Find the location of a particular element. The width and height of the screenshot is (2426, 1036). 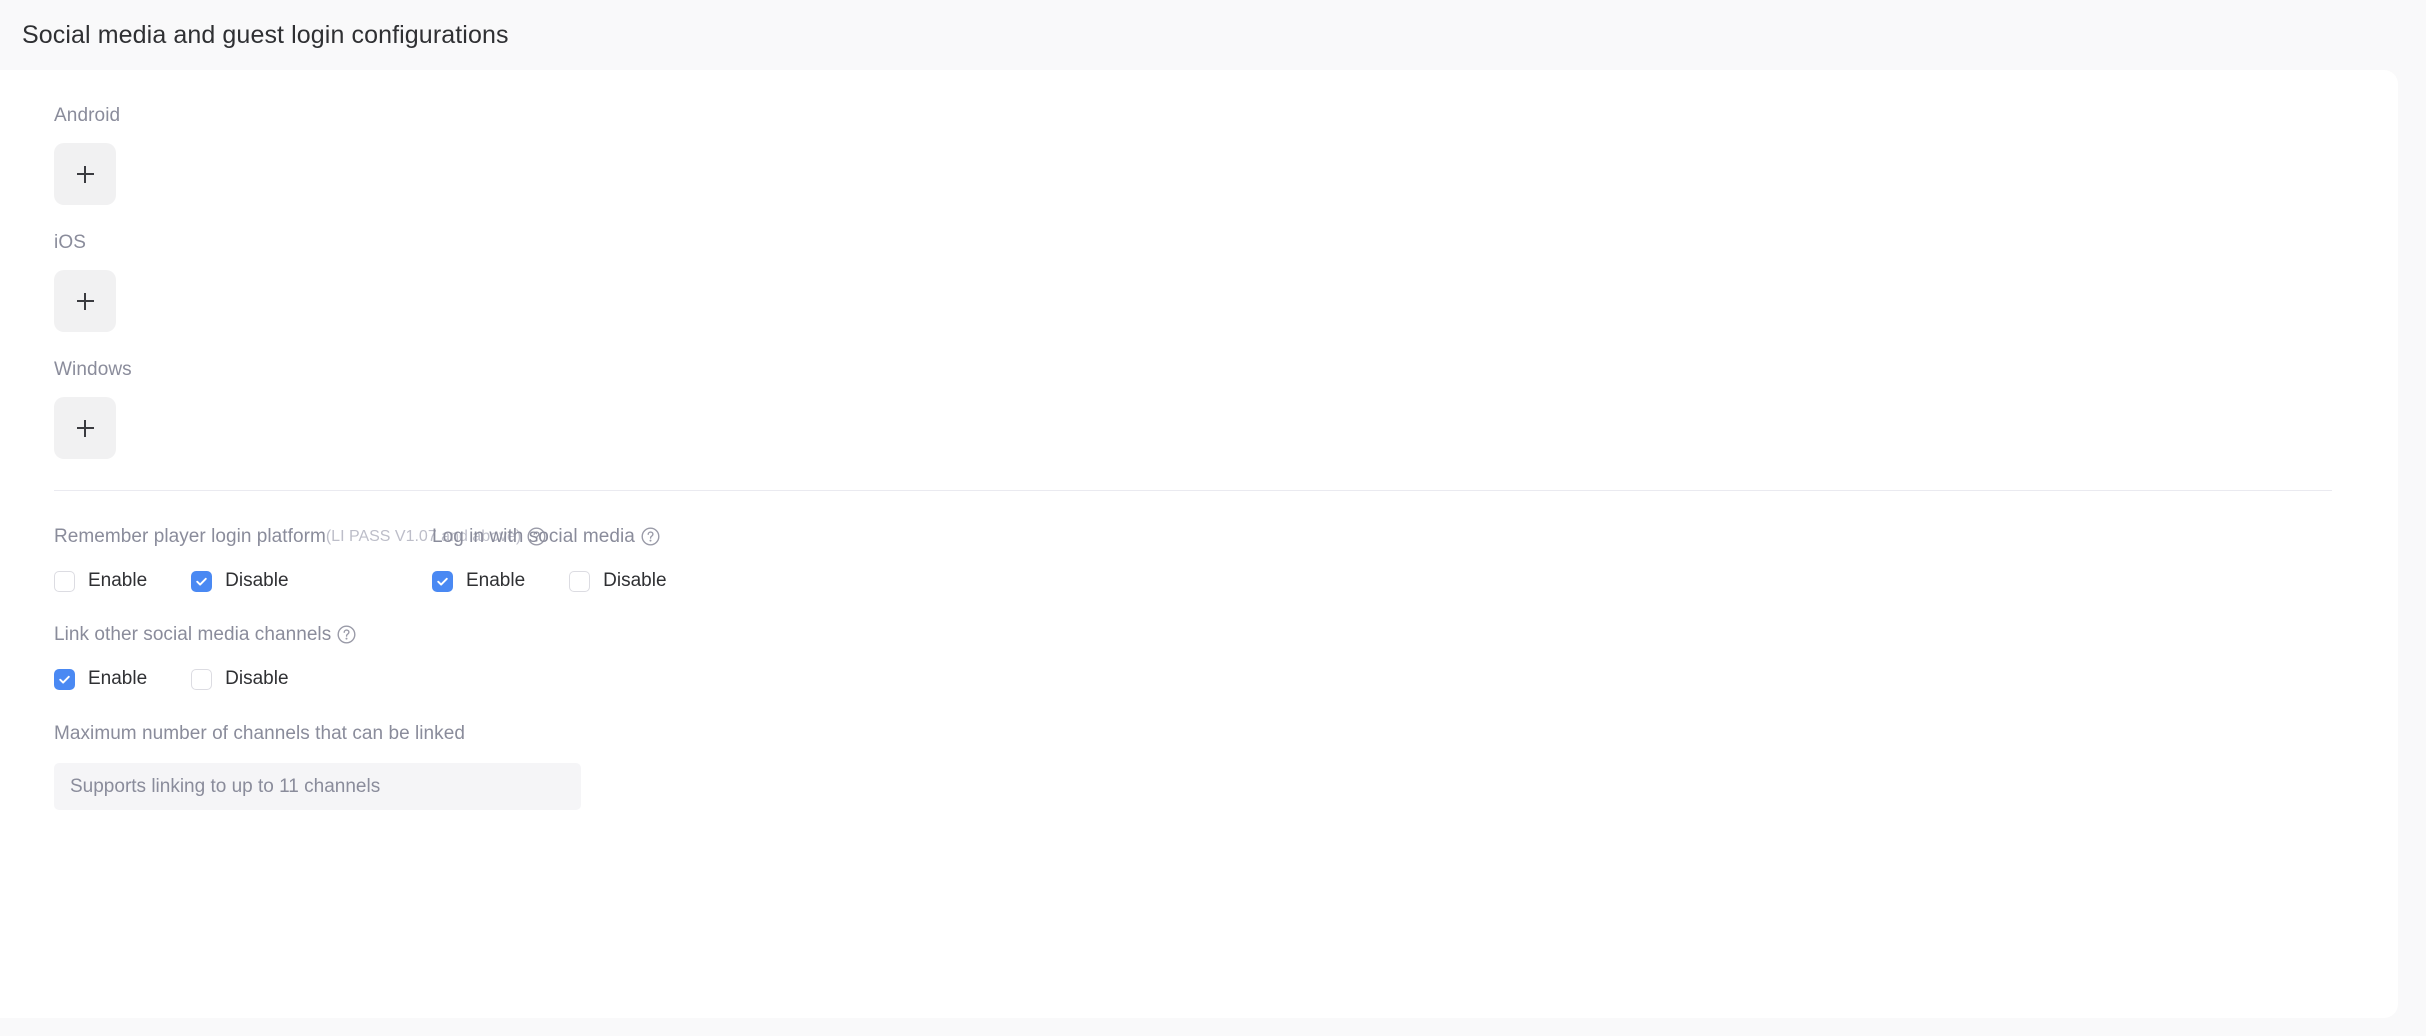

link-channels-enable-label: Enable is located at coordinates (118, 678).